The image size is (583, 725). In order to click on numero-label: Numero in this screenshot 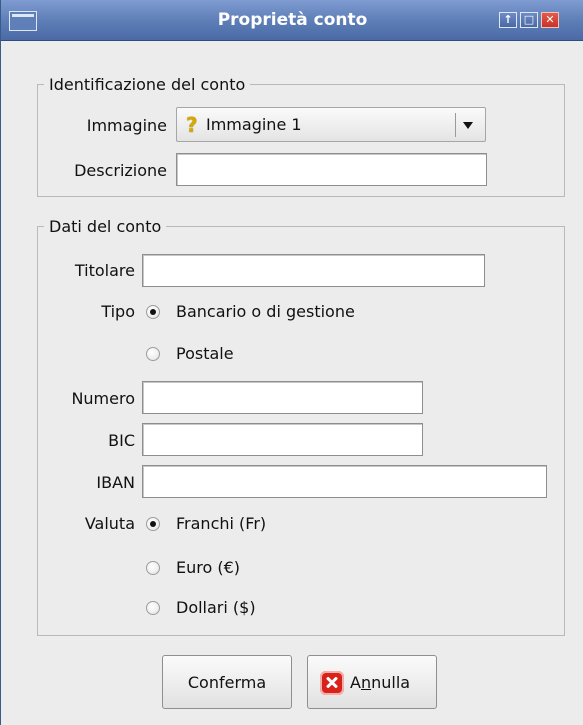, I will do `click(103, 398)`.